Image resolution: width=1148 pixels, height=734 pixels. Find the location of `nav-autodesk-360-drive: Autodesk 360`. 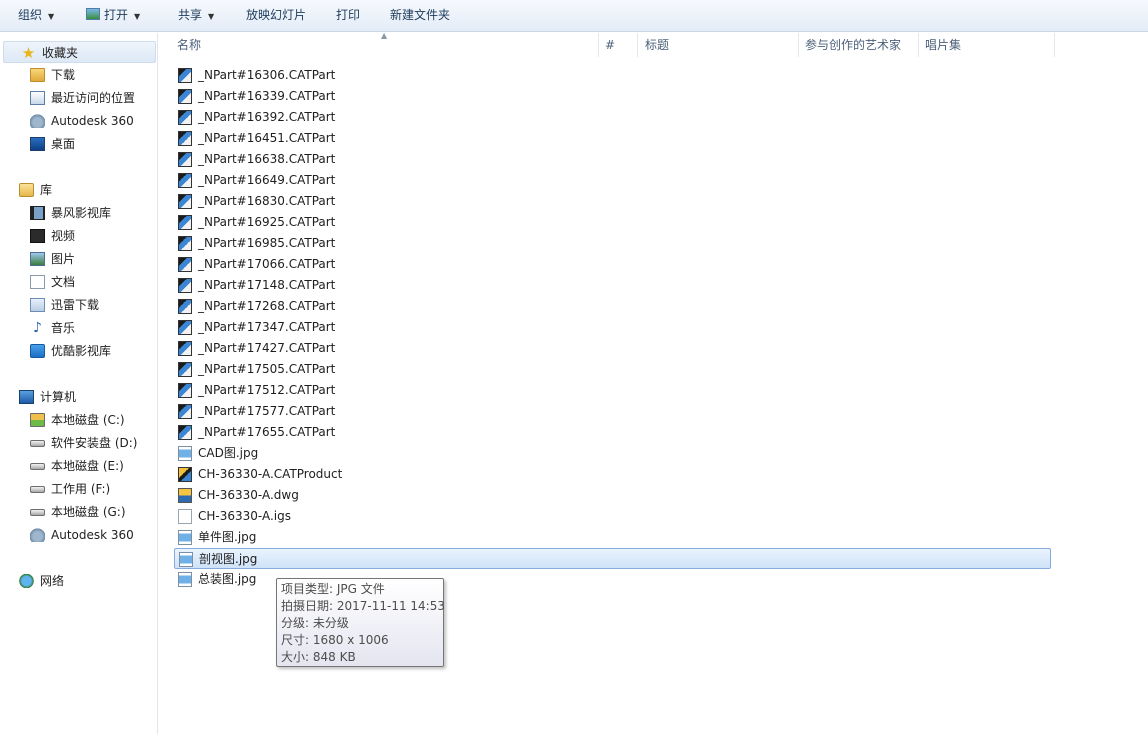

nav-autodesk-360-drive: Autodesk 360 is located at coordinates (78, 535).